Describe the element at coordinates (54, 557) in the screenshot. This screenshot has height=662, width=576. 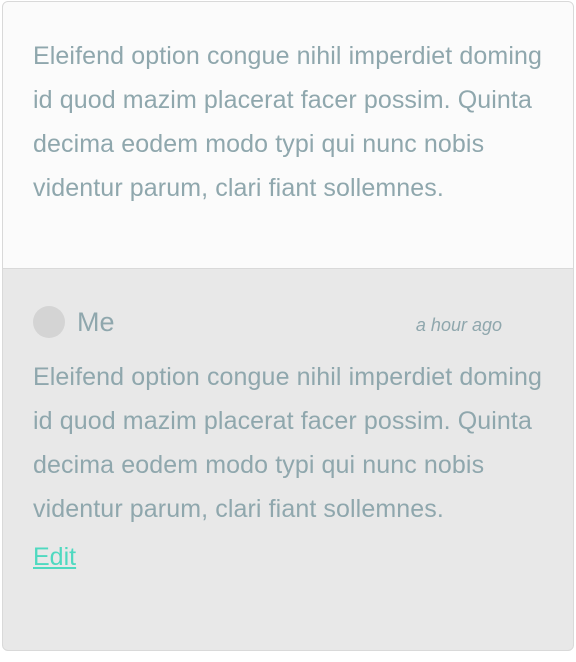
I see `edit-link: Edit` at that location.